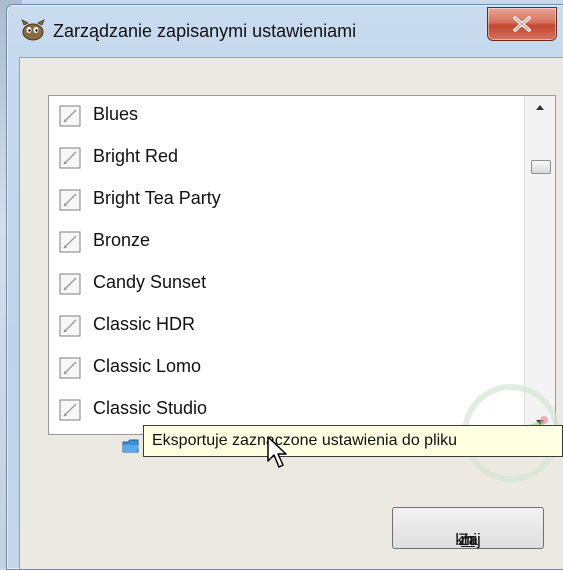  What do you see at coordinates (150, 282) in the screenshot?
I see `preset-label: Candy Sunset` at bounding box center [150, 282].